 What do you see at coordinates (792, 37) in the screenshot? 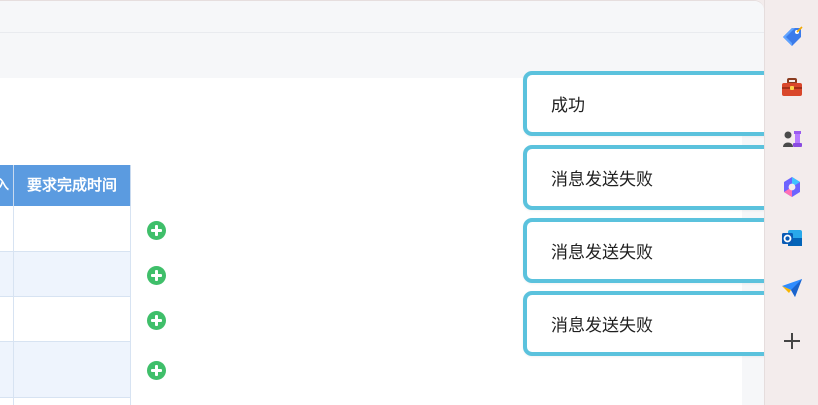
I see `tag-icon` at bounding box center [792, 37].